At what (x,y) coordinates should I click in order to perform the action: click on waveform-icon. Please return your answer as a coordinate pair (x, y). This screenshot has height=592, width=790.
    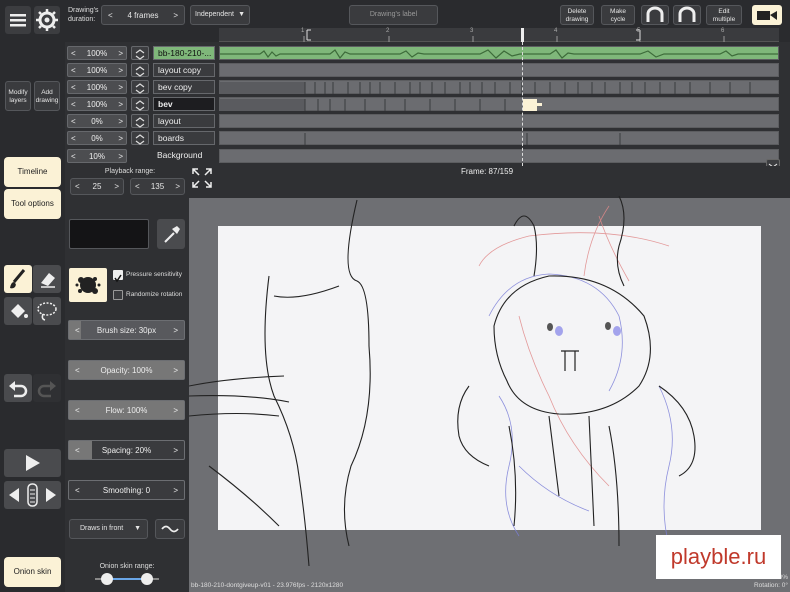
    Looking at the image, I should click on (499, 54).